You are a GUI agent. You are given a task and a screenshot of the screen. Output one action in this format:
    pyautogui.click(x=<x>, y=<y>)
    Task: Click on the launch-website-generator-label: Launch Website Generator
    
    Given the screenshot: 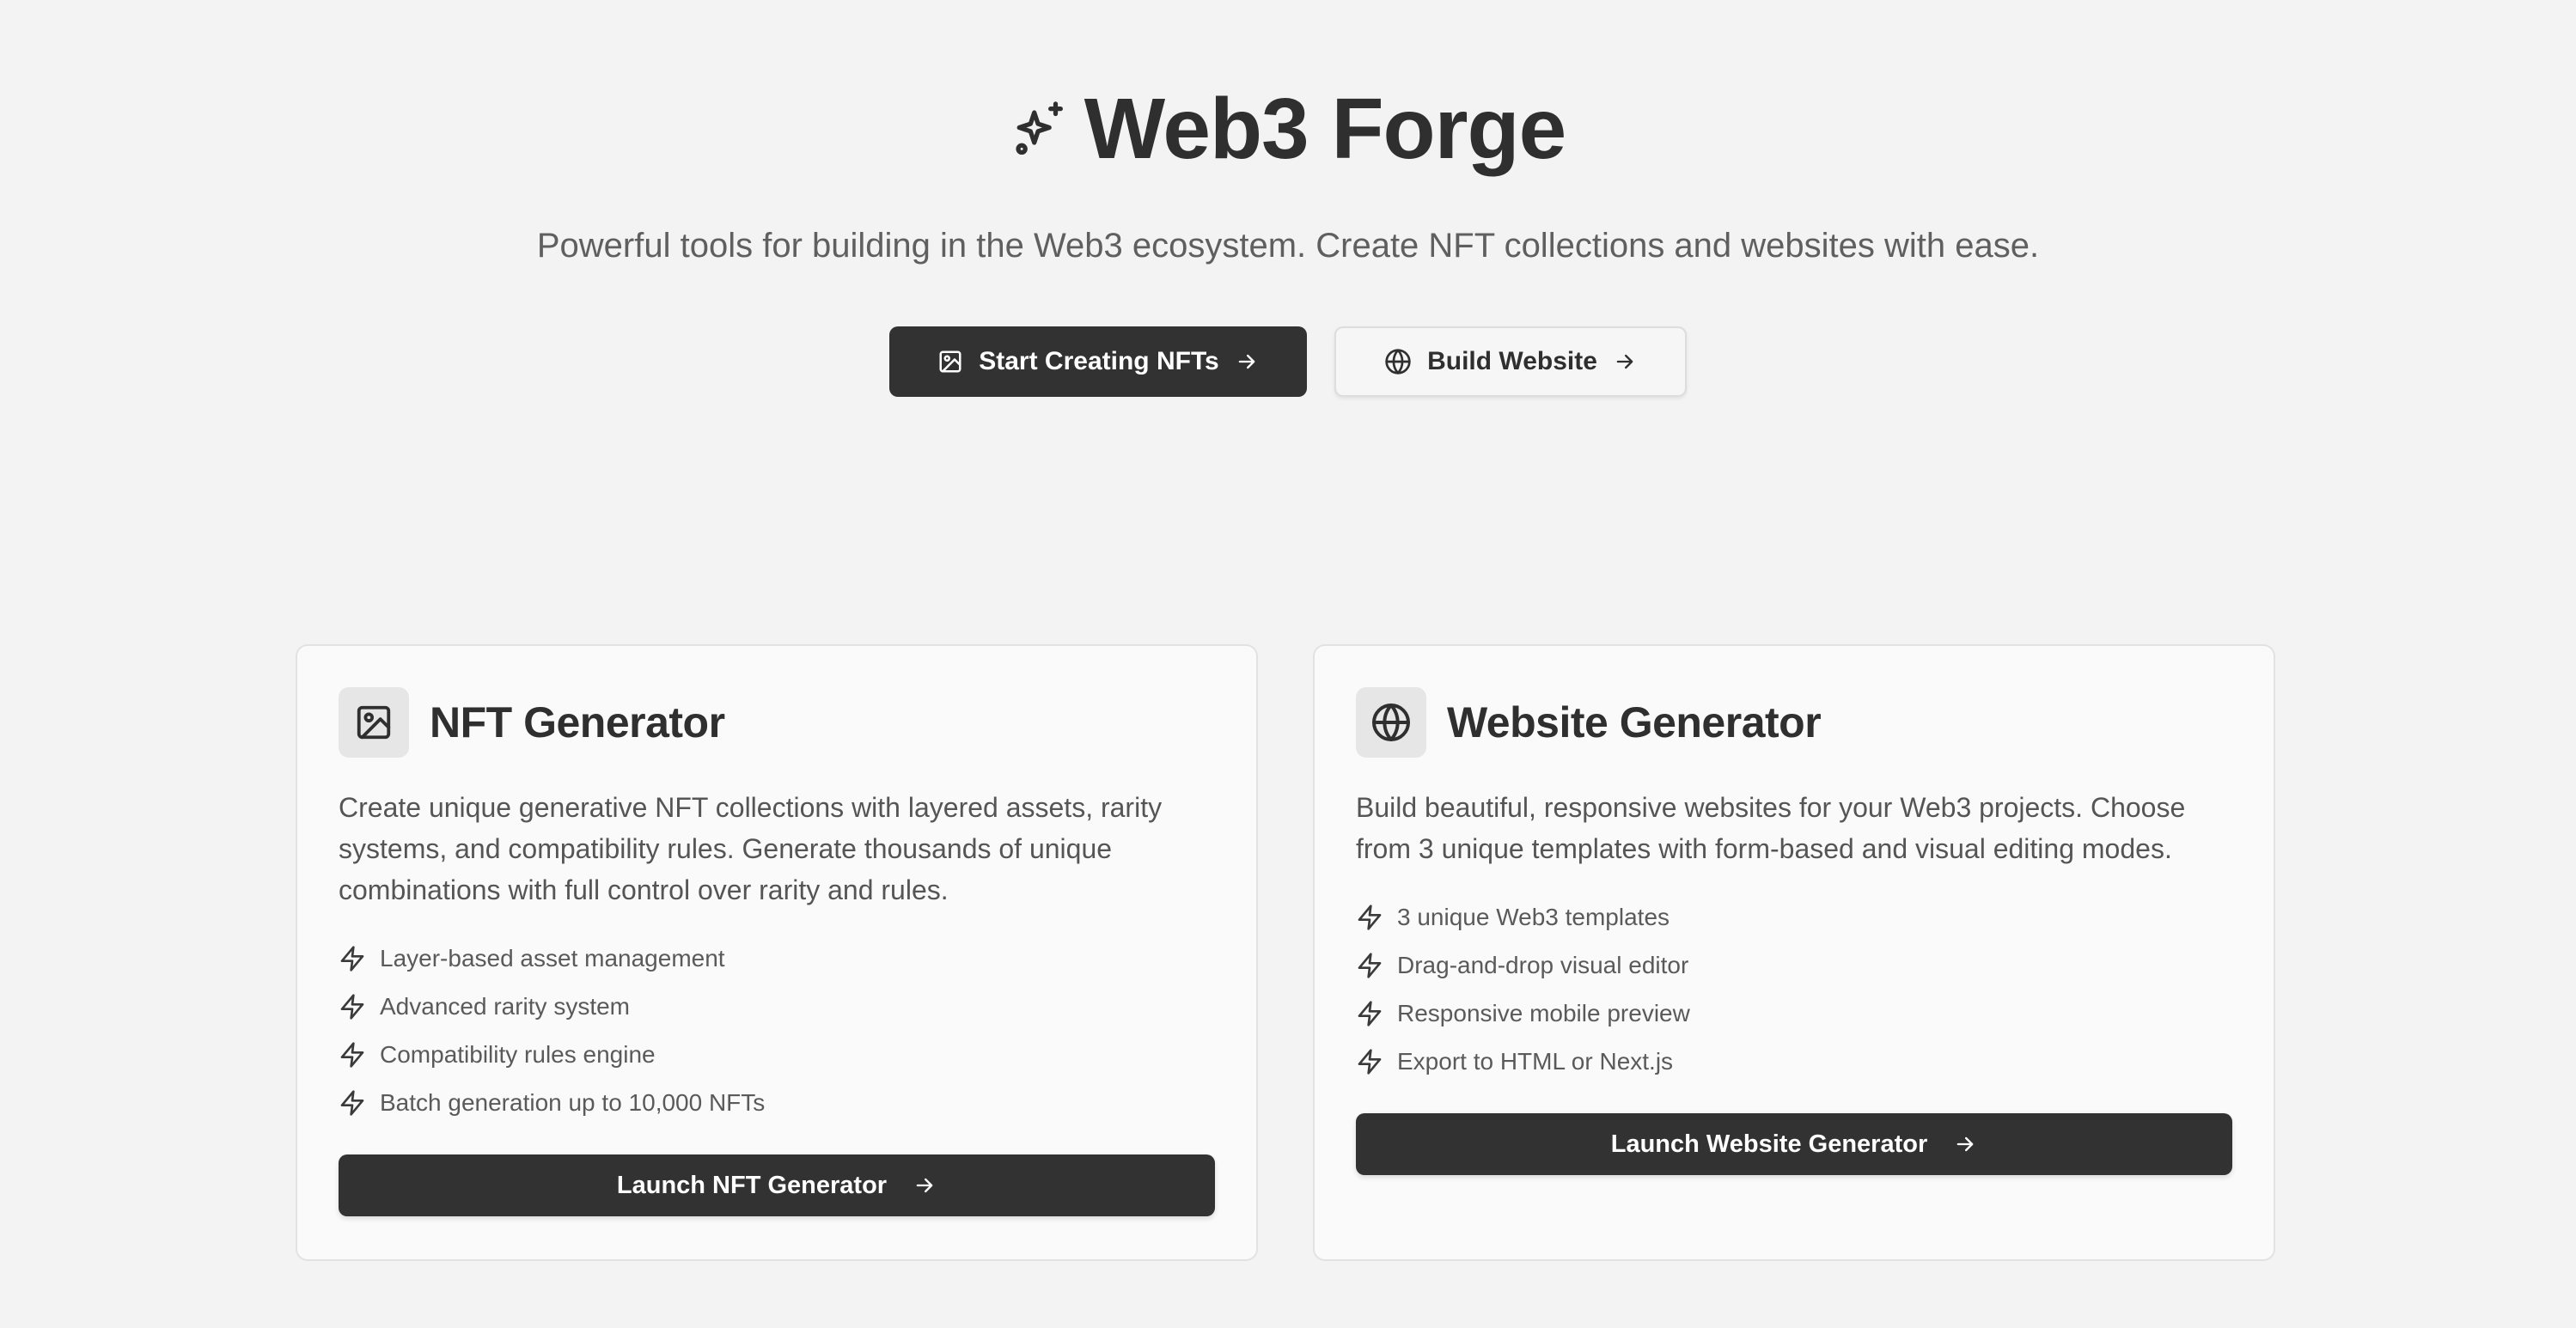 What is the action you would take?
    pyautogui.click(x=1769, y=1144)
    